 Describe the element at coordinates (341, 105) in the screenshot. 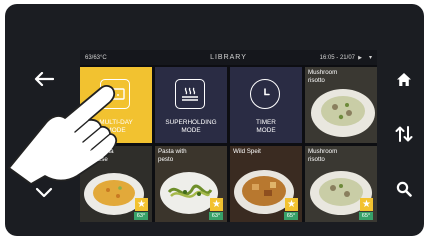

I see `recipe-tile-mushroom-risotto: Mushroom risotto` at that location.